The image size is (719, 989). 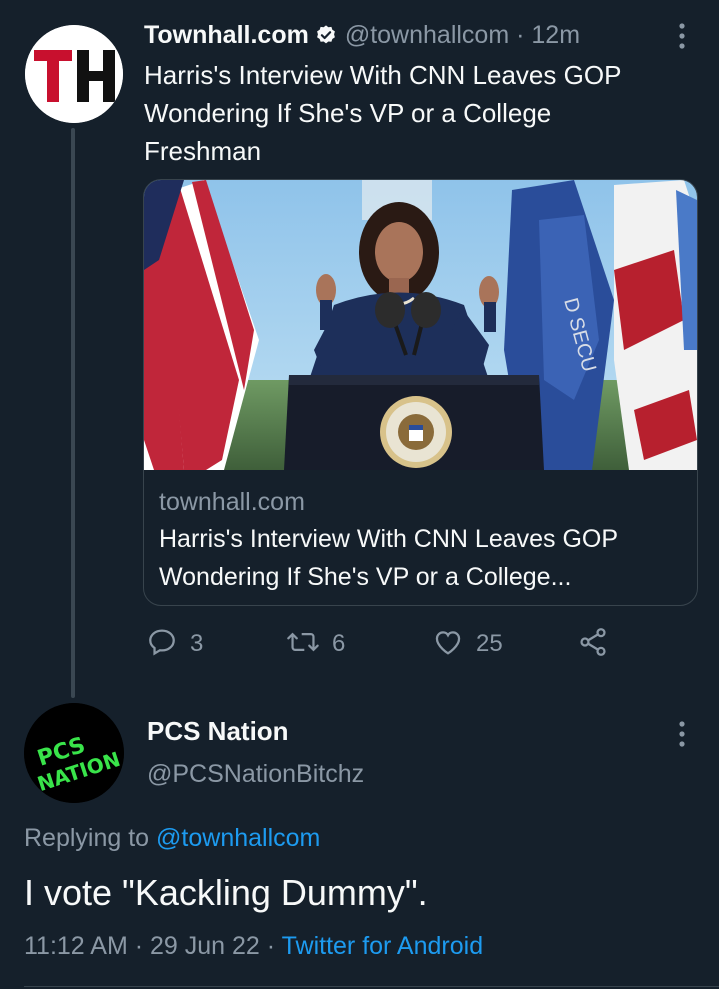 What do you see at coordinates (682, 36) in the screenshot?
I see `more-options-icon` at bounding box center [682, 36].